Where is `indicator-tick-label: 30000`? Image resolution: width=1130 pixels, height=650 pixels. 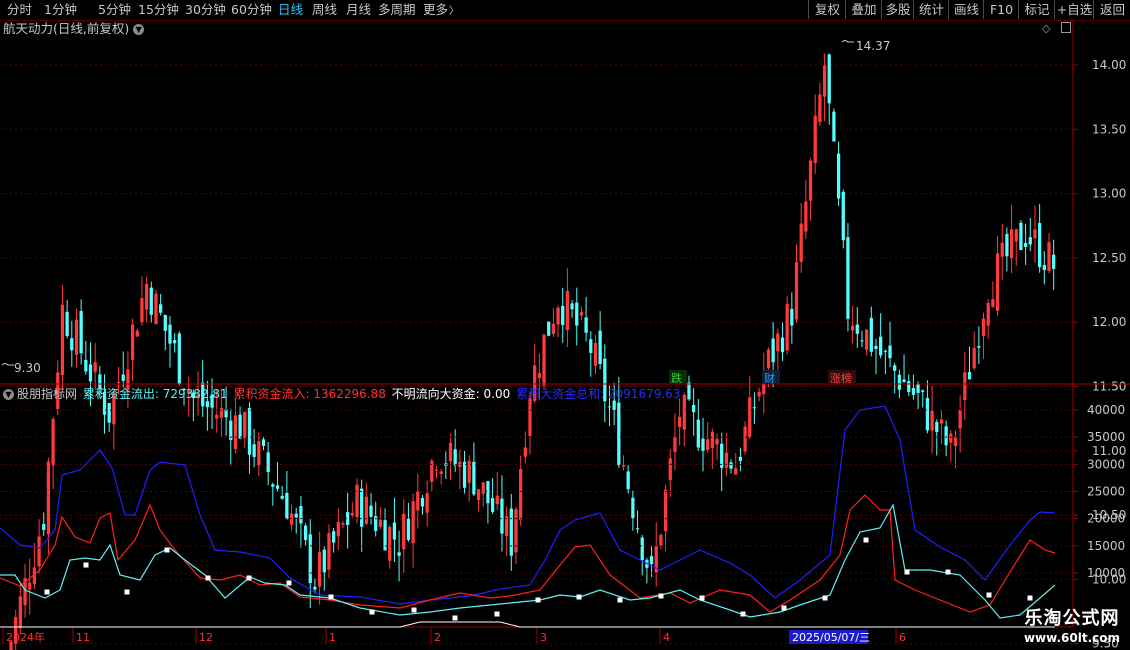
indicator-tick-label: 30000 is located at coordinates (1106, 464).